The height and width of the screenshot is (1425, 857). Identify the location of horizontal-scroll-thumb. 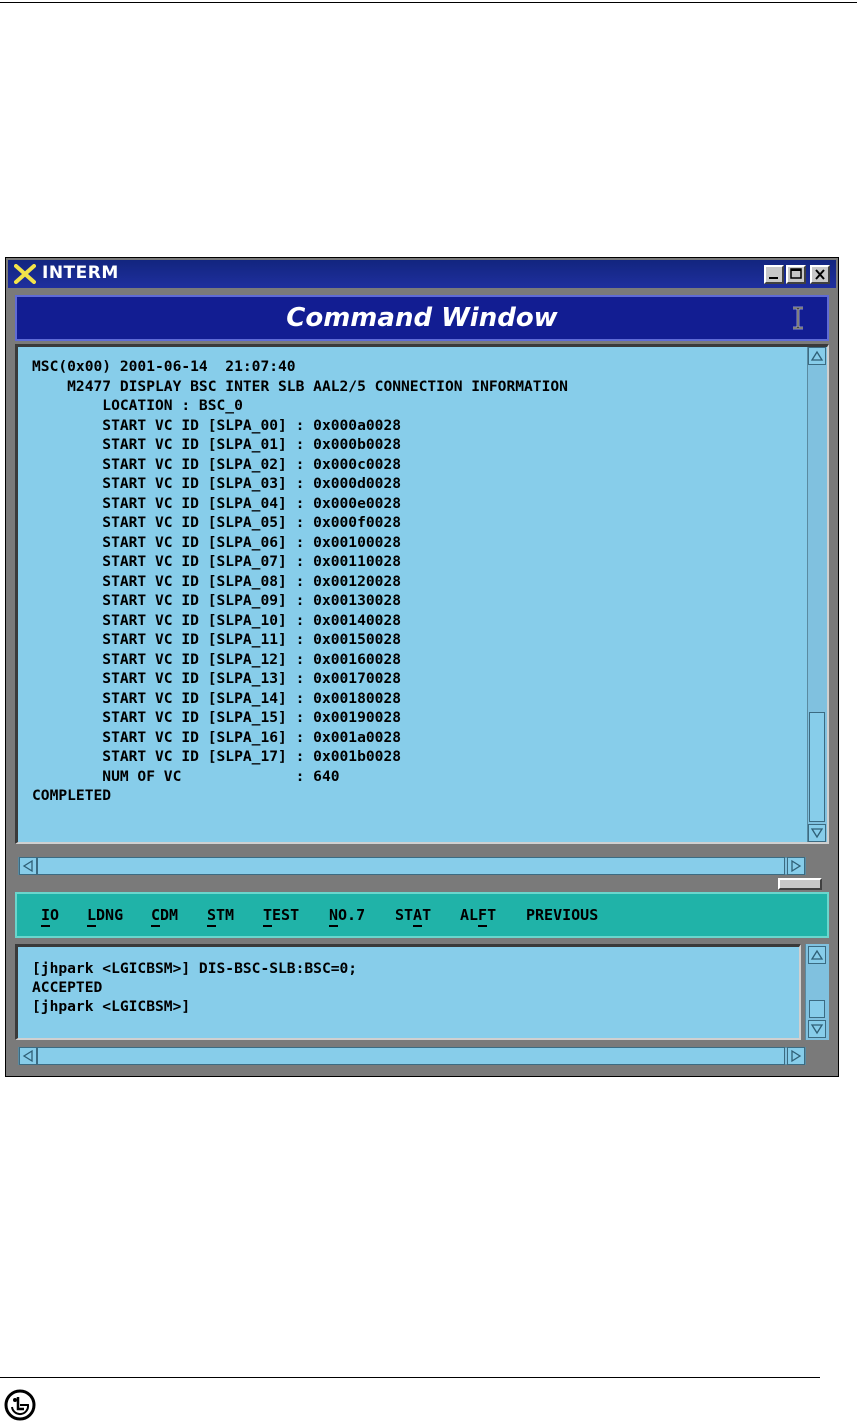
(411, 866).